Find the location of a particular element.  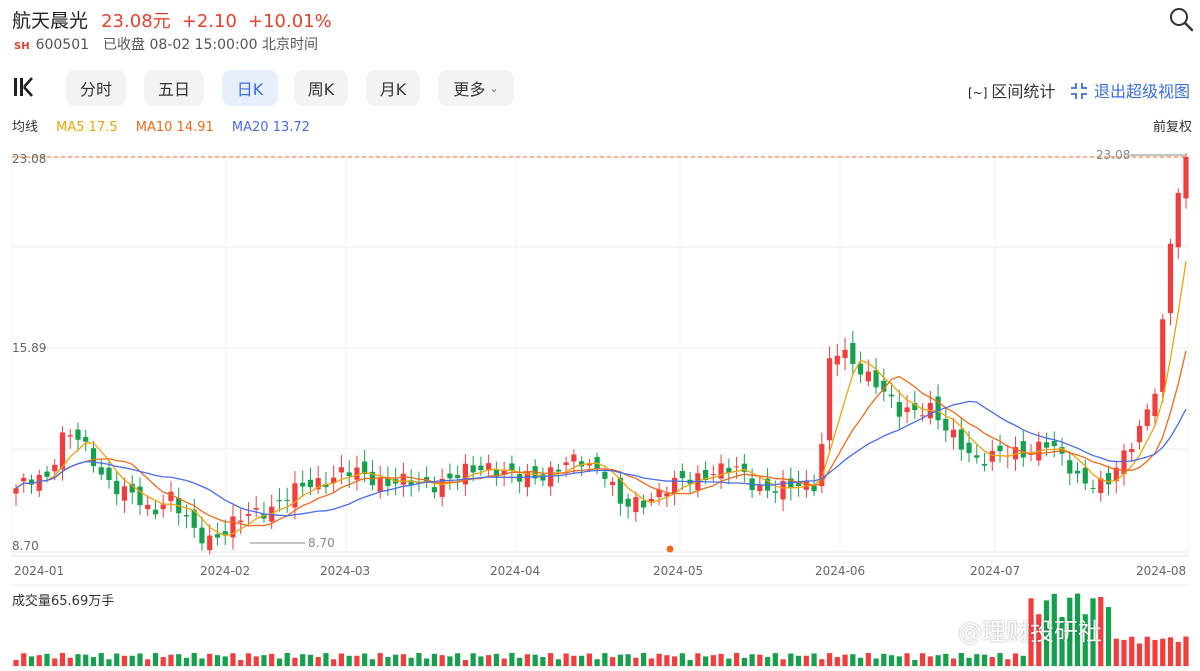

watermark: @理财投研社 is located at coordinates (1030, 632).